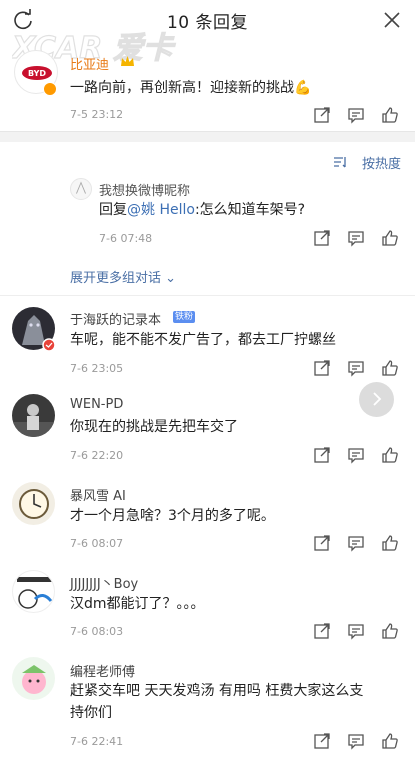 This screenshot has width=415, height=759. Describe the element at coordinates (97, 368) in the screenshot. I see `comment-time: 7-6 23:05` at that location.